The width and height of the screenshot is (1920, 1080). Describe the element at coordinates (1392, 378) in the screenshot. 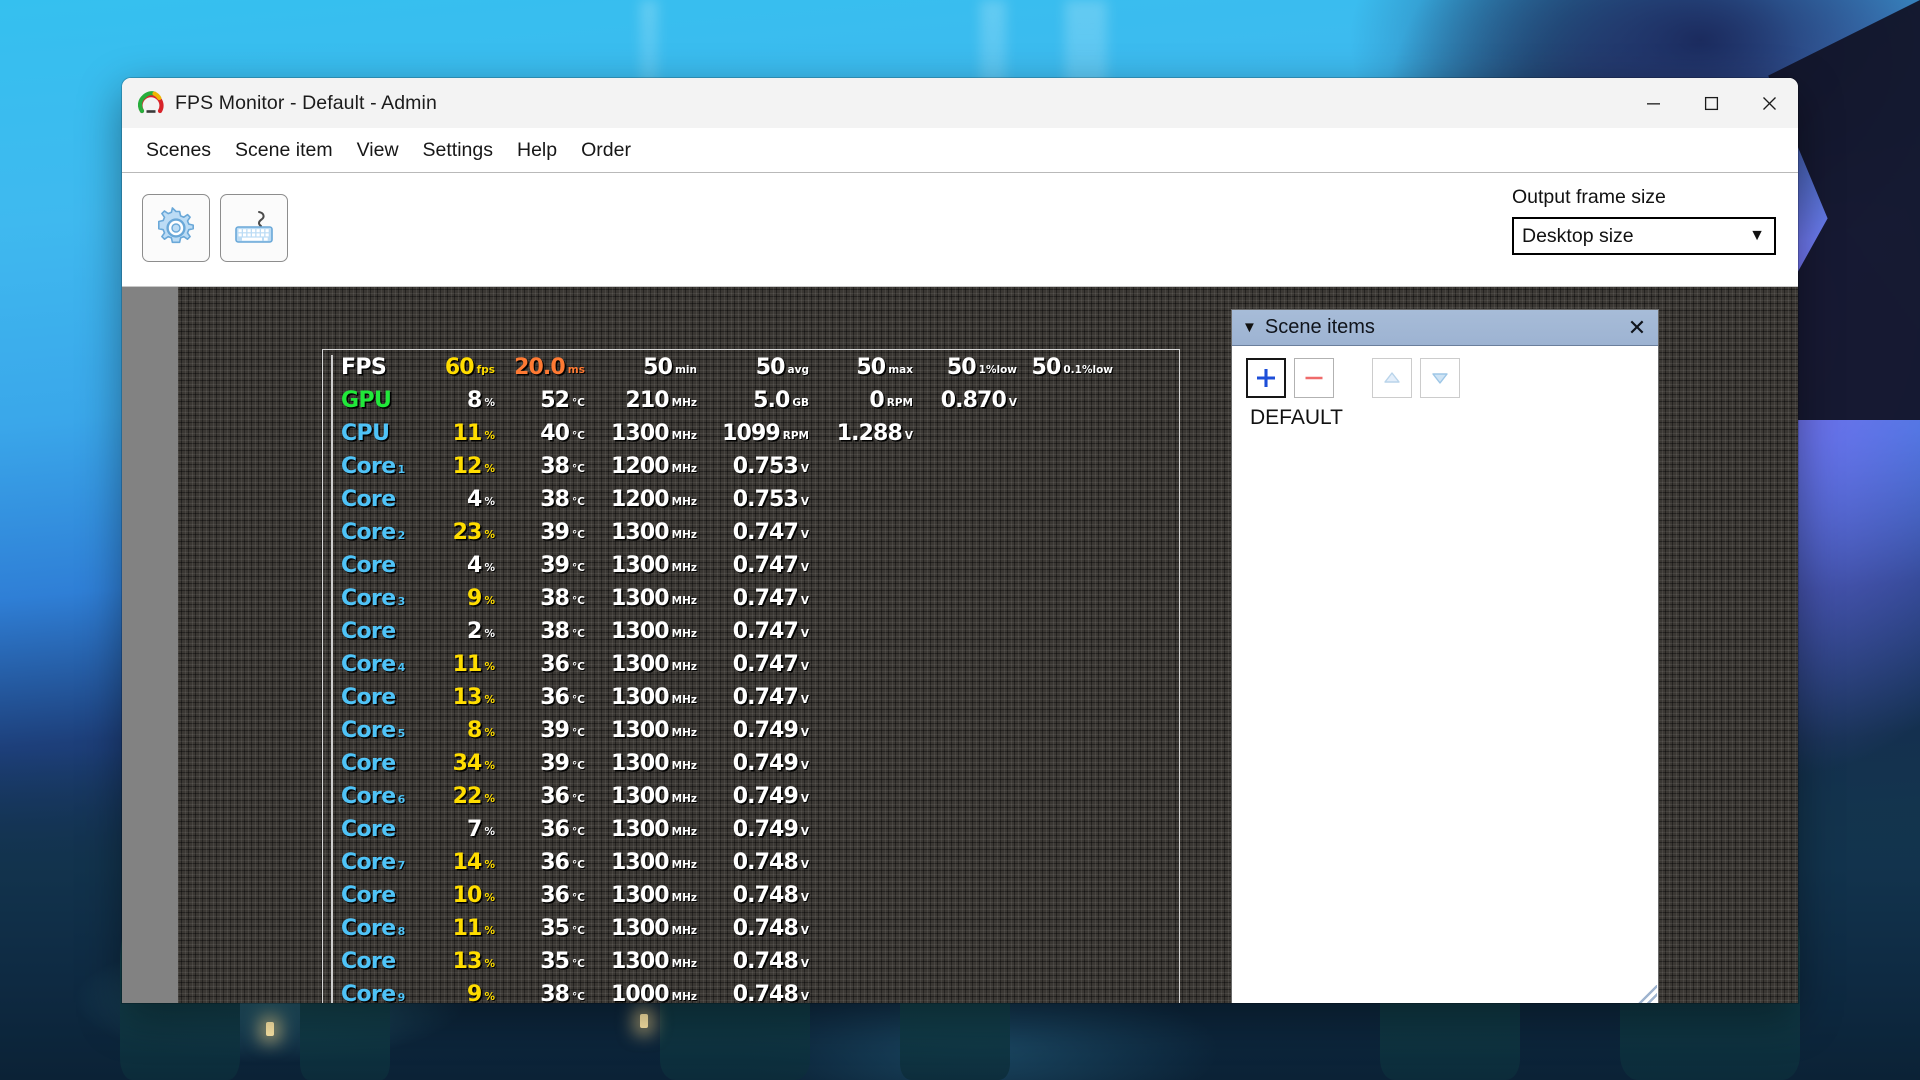

I see `move-up-button` at that location.